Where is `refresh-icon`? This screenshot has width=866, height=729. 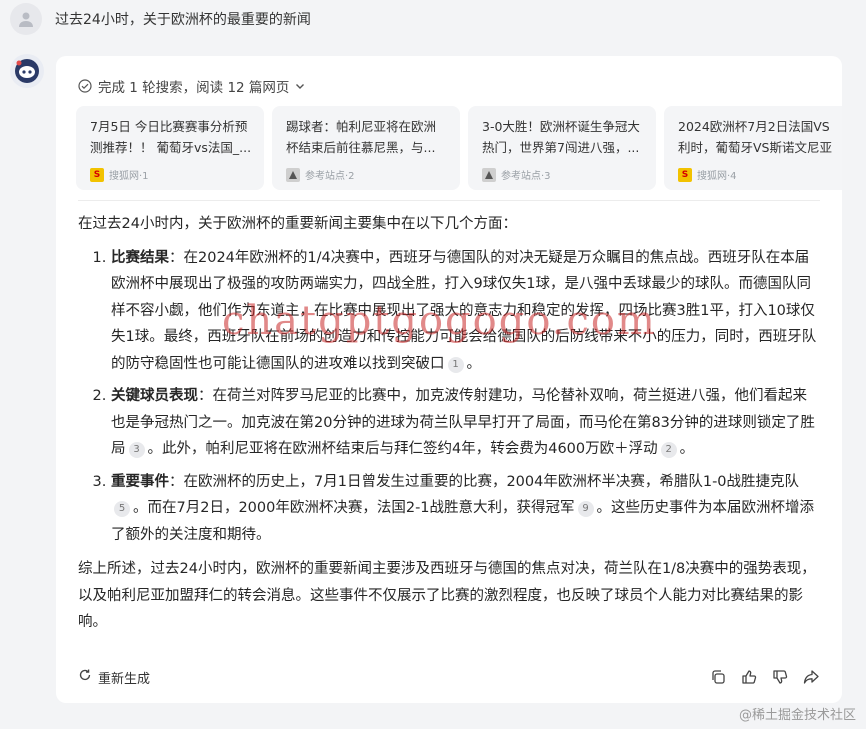
refresh-icon is located at coordinates (85, 677).